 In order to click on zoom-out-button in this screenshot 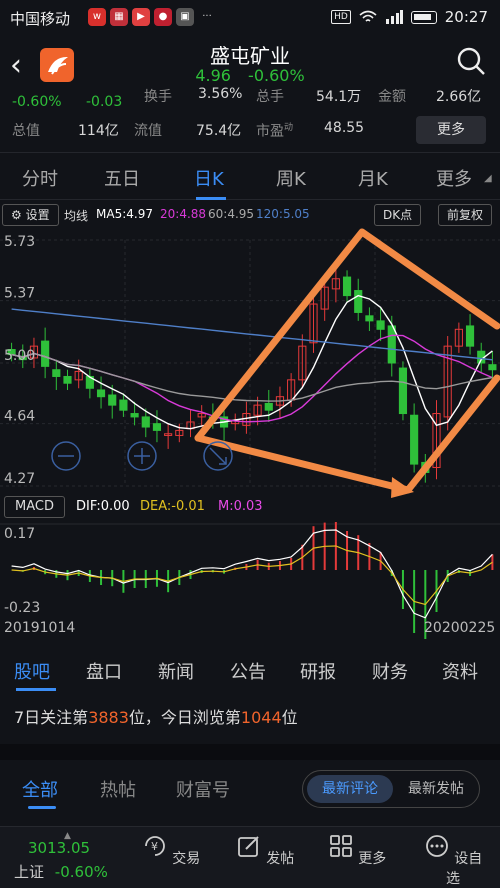, I will do `click(66, 456)`.